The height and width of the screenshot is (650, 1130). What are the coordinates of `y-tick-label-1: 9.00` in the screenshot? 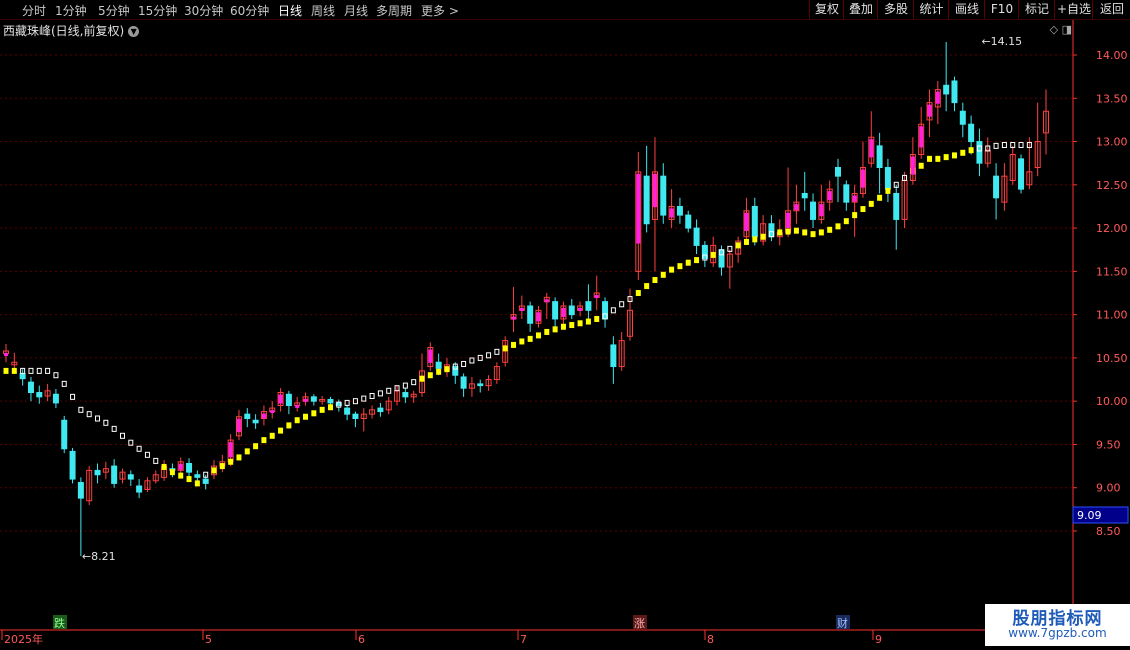 It's located at (1108, 488).